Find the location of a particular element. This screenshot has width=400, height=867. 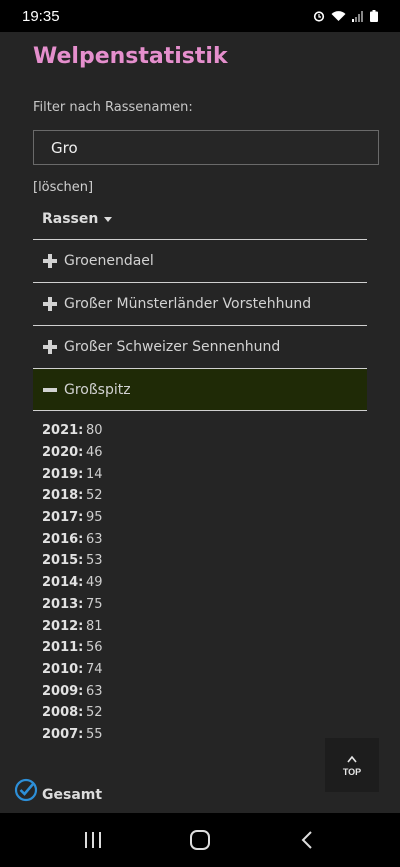

stat-row: 2015: 53 is located at coordinates (72, 561).